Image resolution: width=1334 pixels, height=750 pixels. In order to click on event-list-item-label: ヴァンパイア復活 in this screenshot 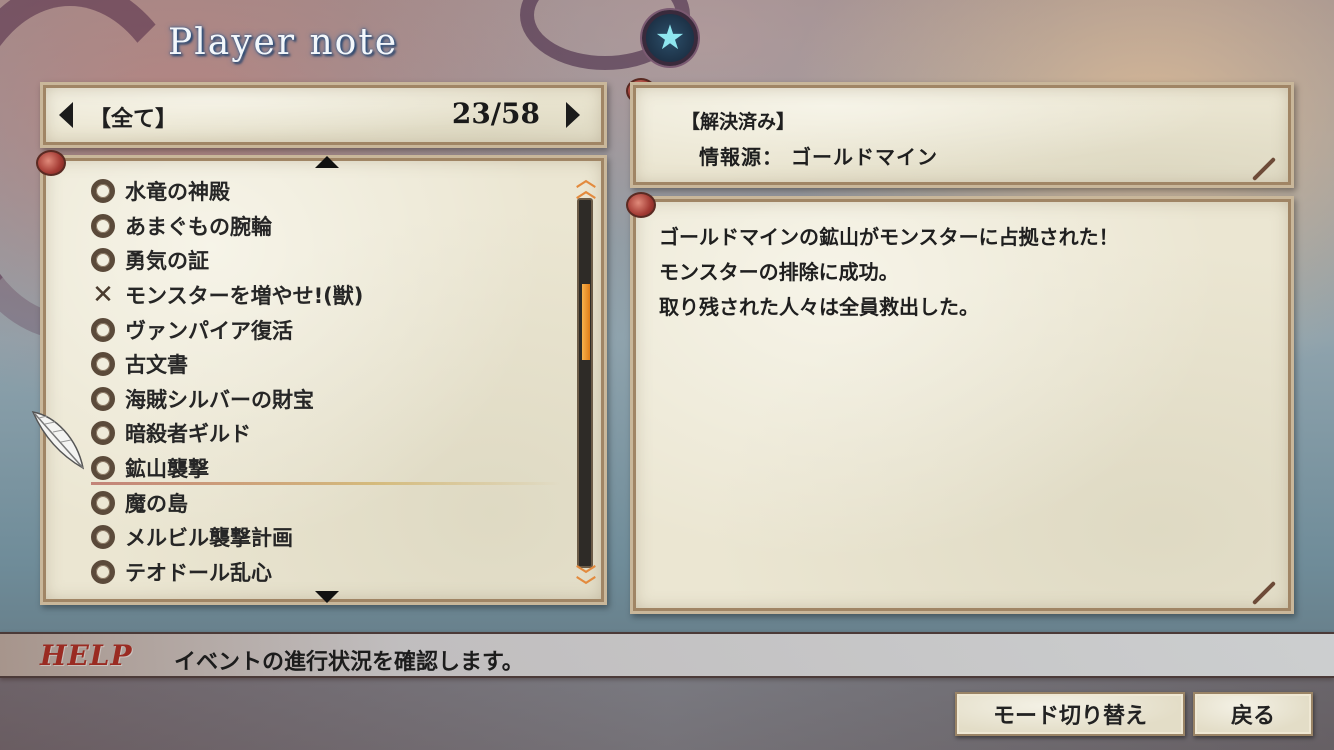, I will do `click(209, 330)`.